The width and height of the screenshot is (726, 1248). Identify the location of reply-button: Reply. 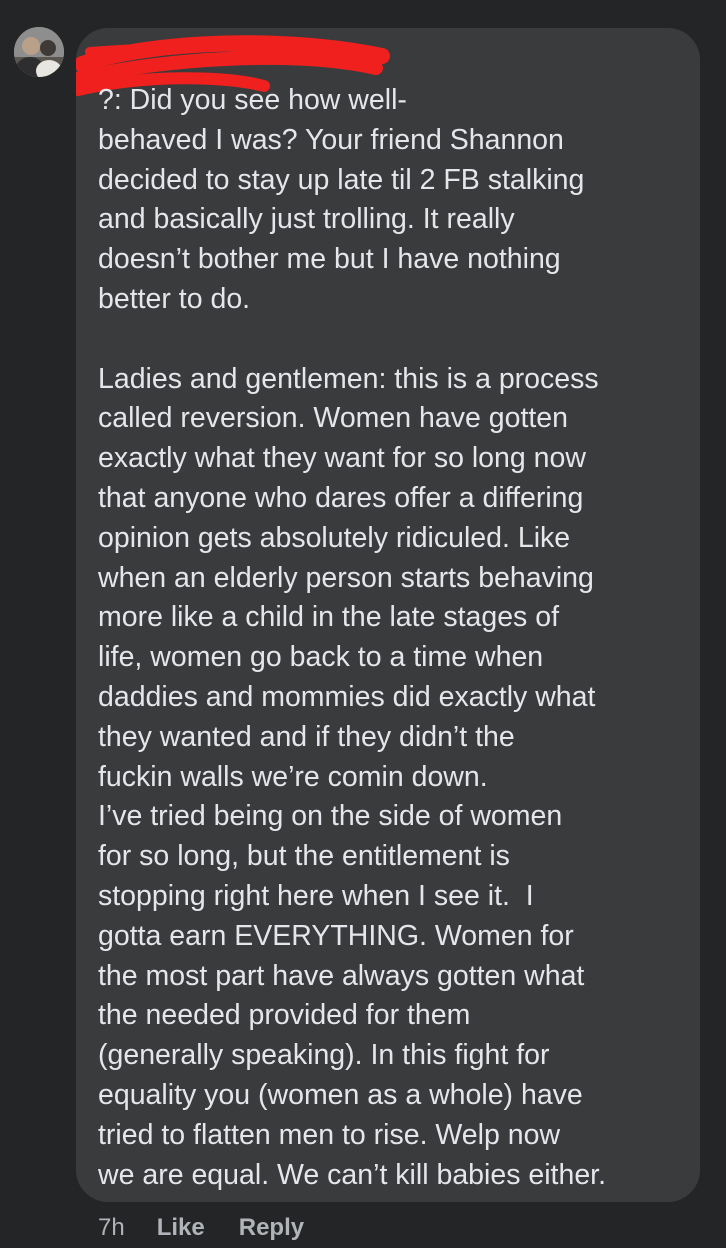
(271, 1228).